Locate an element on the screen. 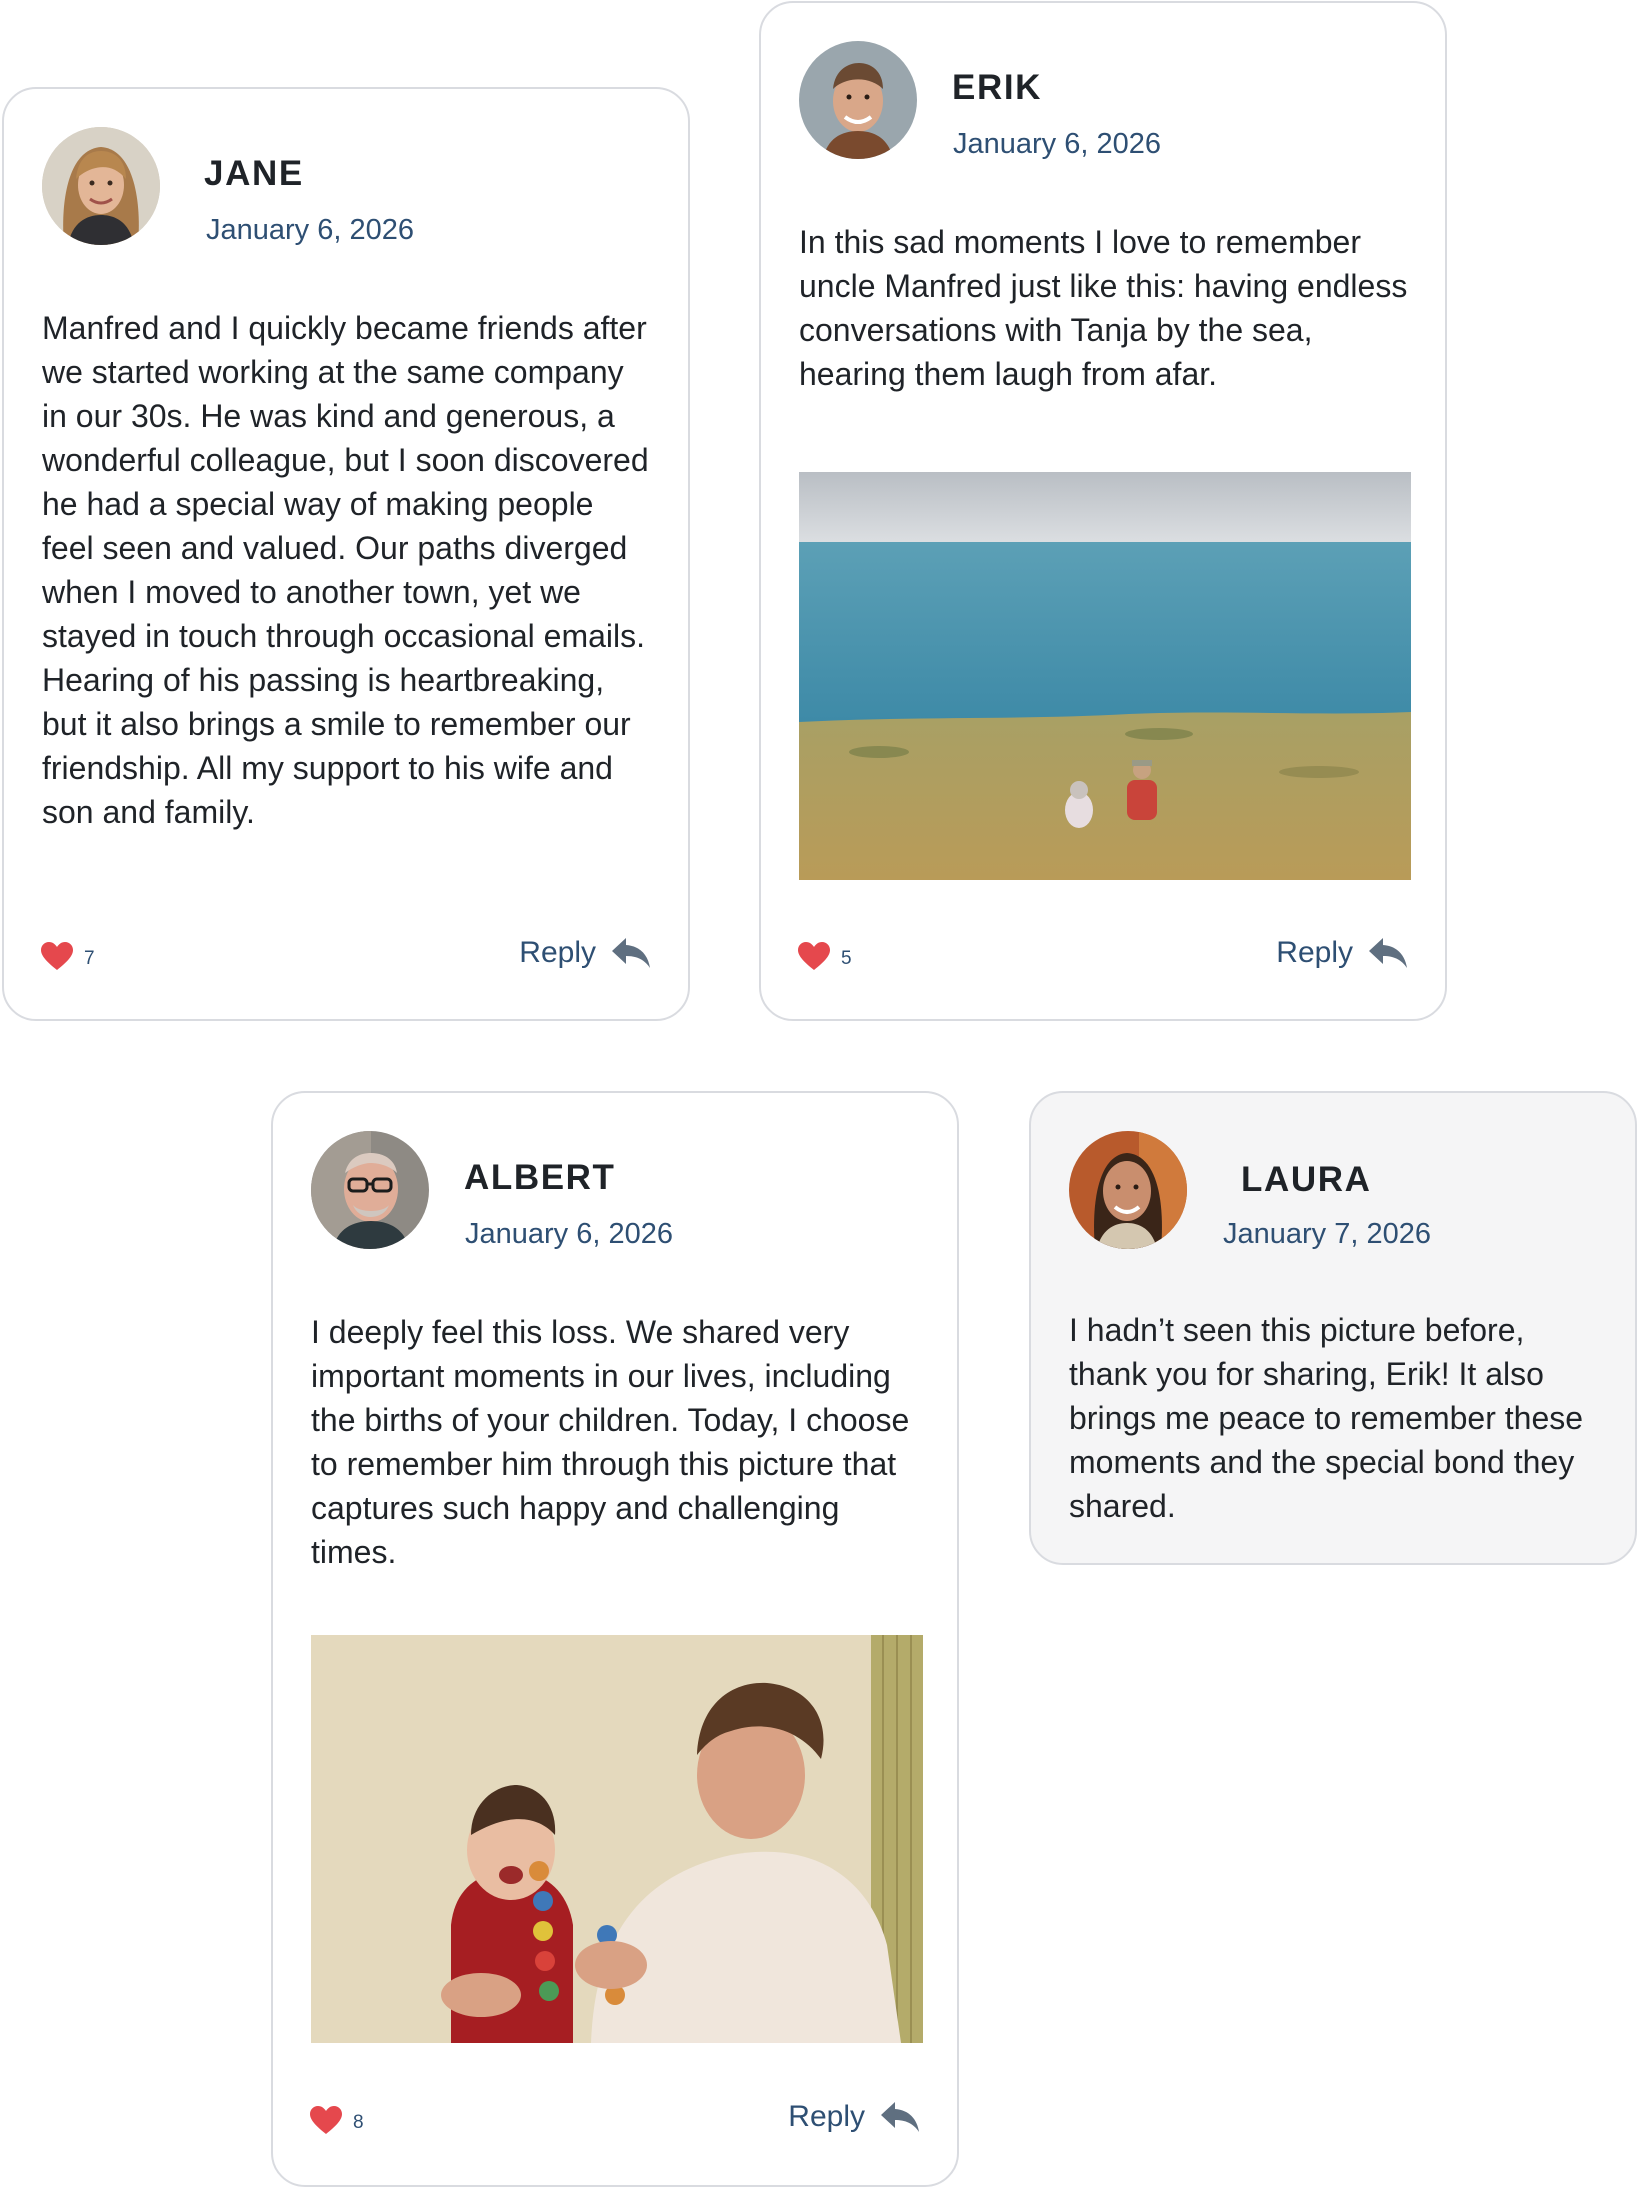 The height and width of the screenshot is (2189, 1638). like-button: 8 is located at coordinates (336, 2120).